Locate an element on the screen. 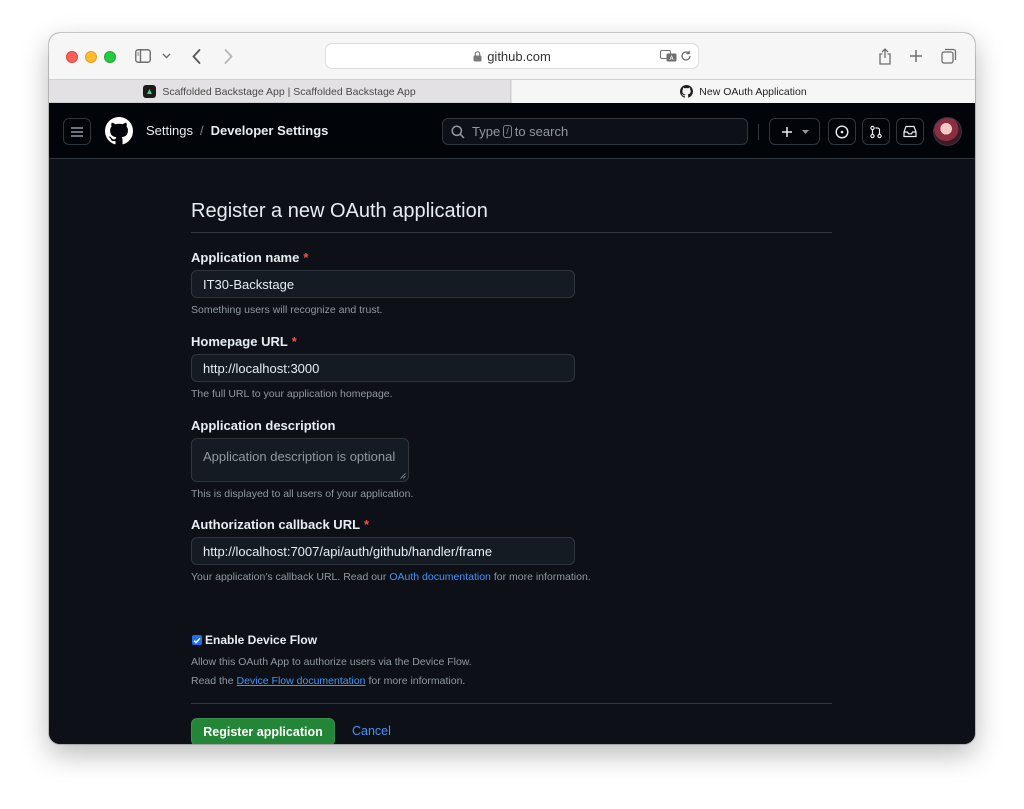 The image size is (1024, 809). search-shortcut-key: / is located at coordinates (507, 131).